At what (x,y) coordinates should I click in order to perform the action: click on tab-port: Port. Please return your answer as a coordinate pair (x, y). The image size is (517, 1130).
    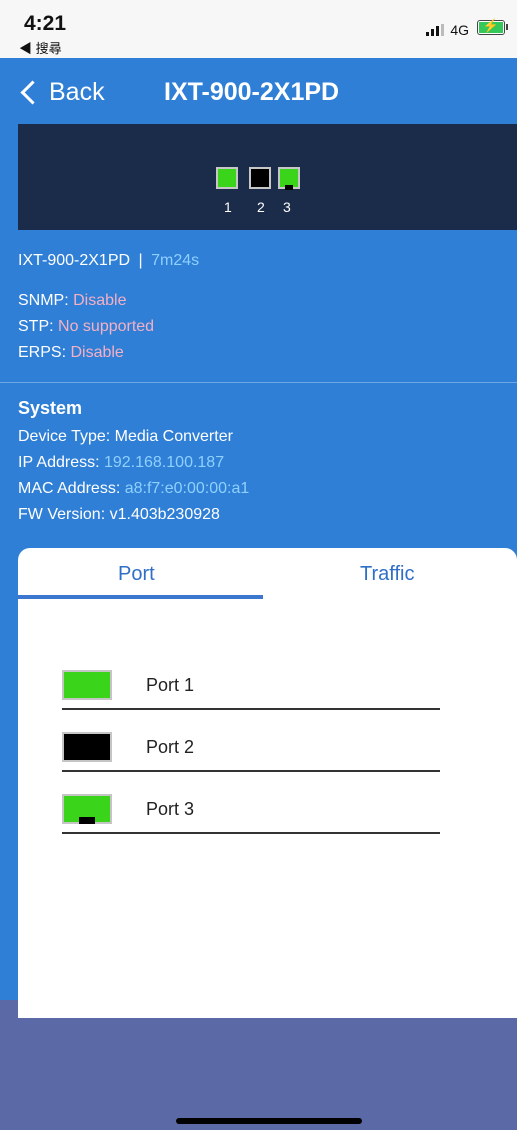
    Looking at the image, I should click on (136, 574).